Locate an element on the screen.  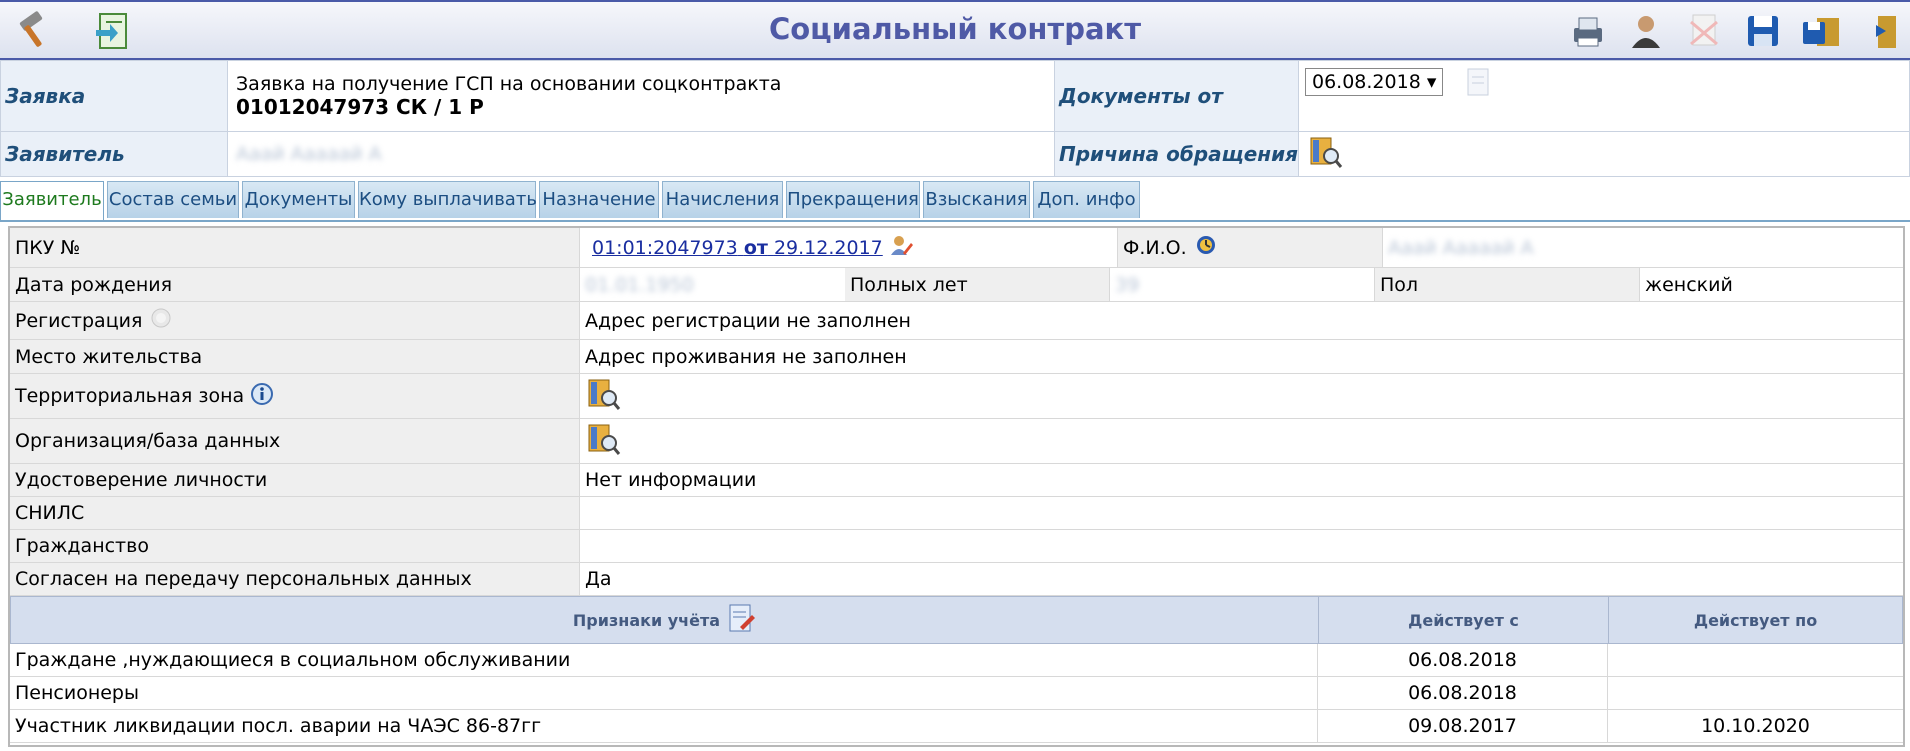
signs-col-to: Действует по is located at coordinates (1755, 620).